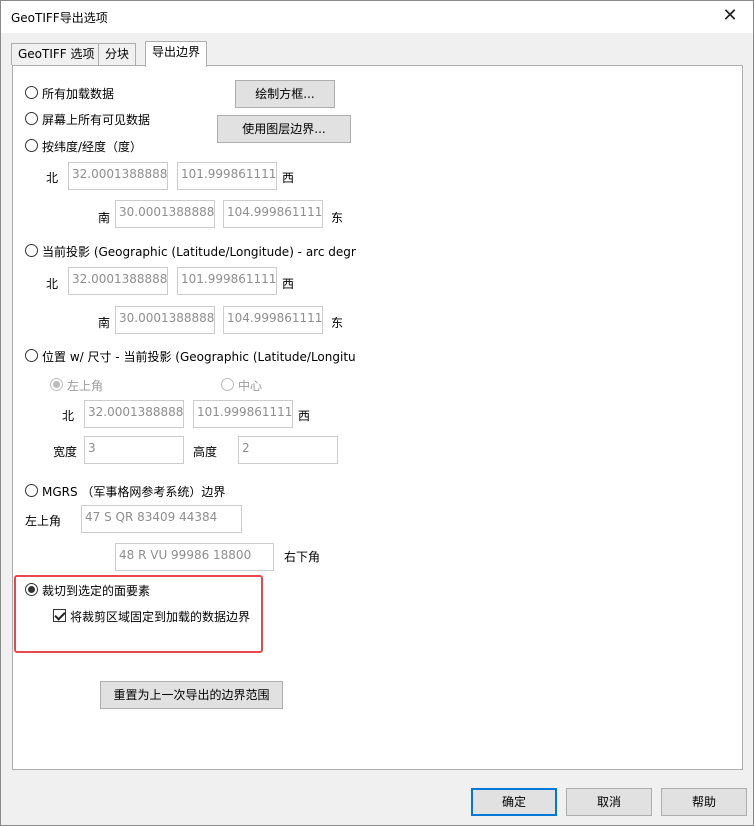  What do you see at coordinates (118, 176) in the screenshot?
I see `latlon-north-field: 32.00013888888` at bounding box center [118, 176].